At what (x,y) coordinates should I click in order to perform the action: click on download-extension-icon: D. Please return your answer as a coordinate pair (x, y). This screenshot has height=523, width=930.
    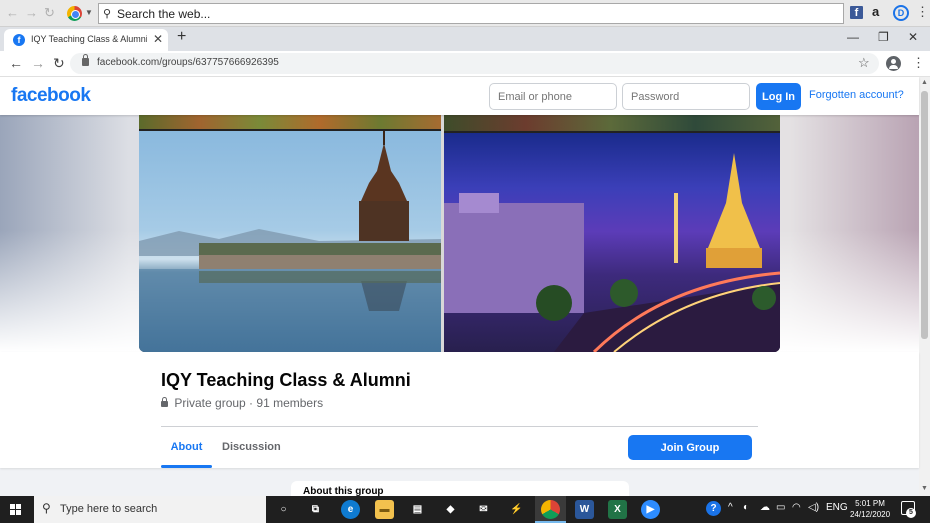
    Looking at the image, I should click on (901, 13).